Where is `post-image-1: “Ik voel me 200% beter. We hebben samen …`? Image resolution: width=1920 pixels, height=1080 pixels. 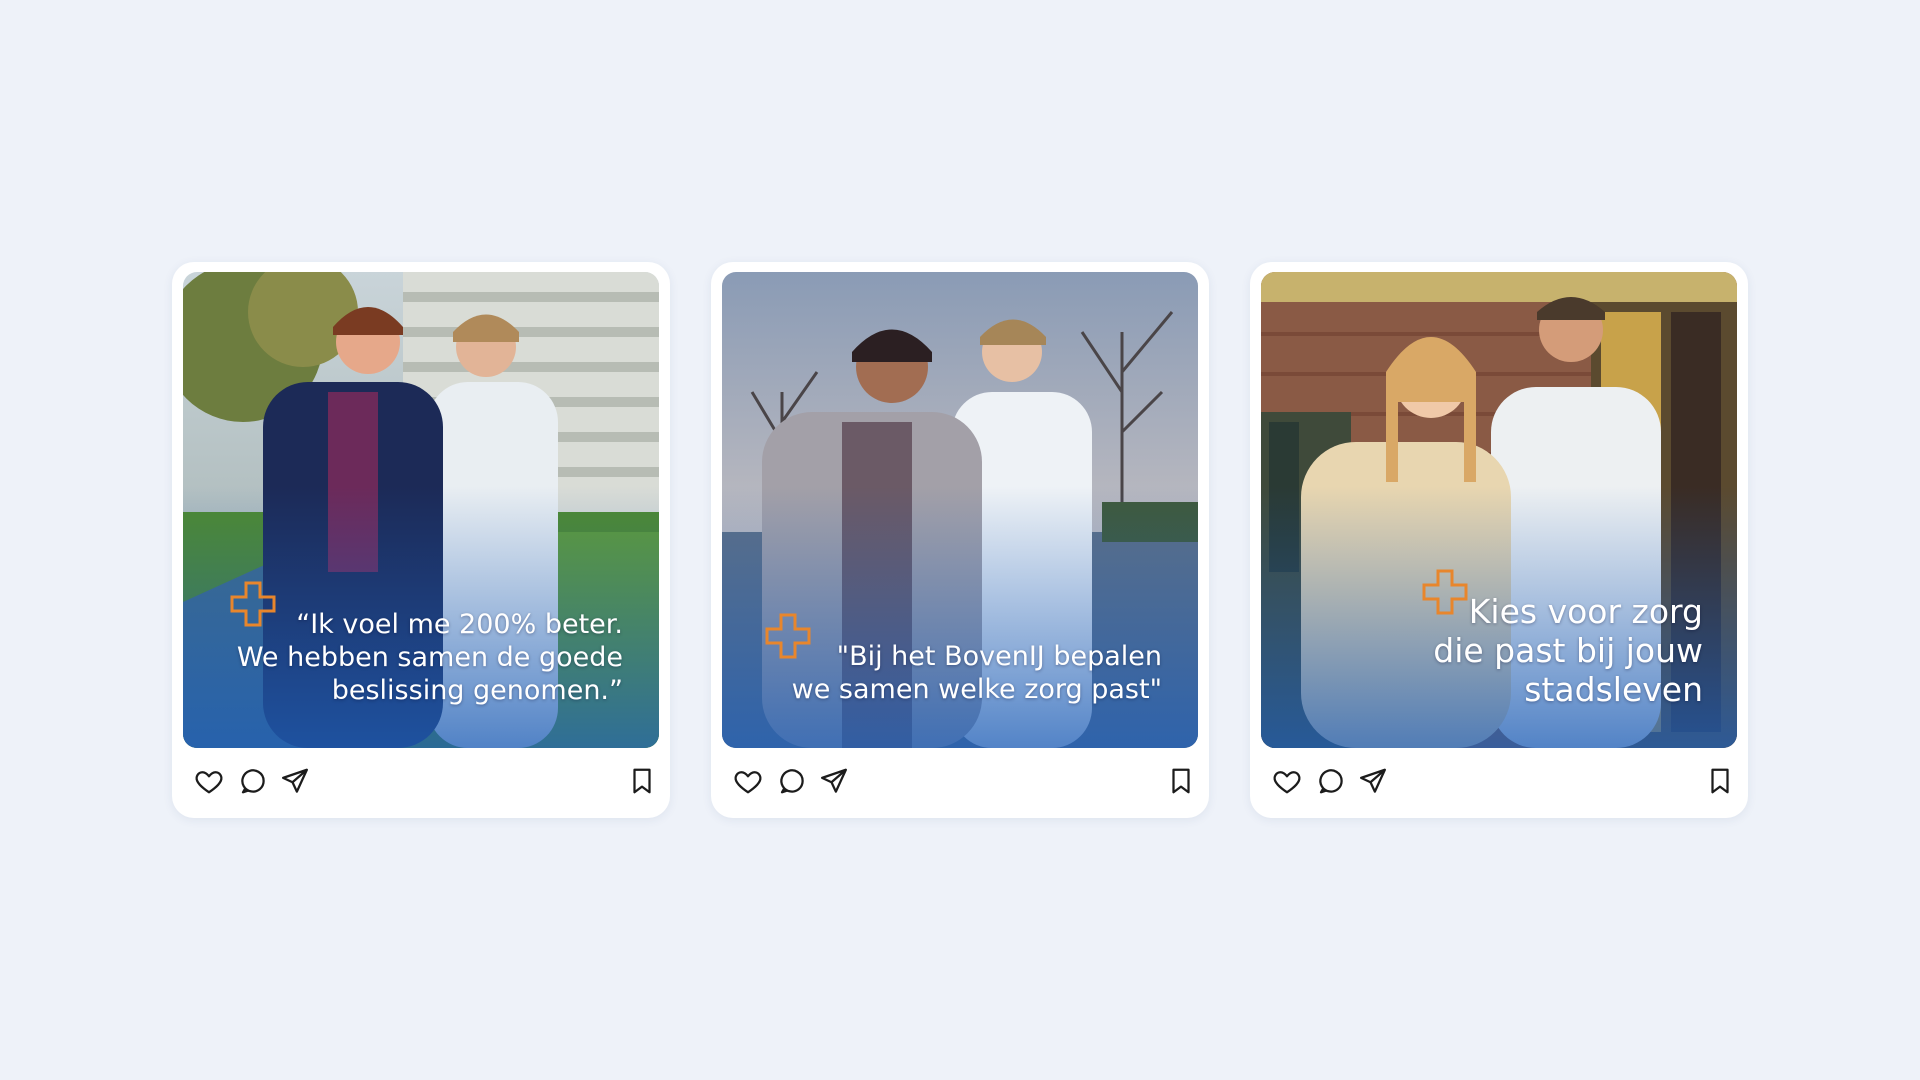 post-image-1: “Ik voel me 200% beter. We hebben samen … is located at coordinates (421, 510).